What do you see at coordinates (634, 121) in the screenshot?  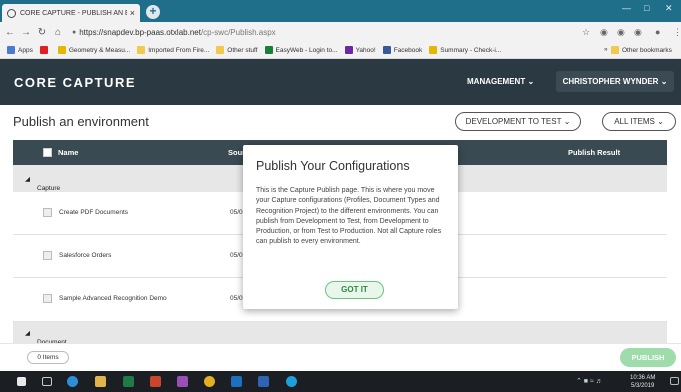 I see `items-filter-value: ALL ITEMS` at bounding box center [634, 121].